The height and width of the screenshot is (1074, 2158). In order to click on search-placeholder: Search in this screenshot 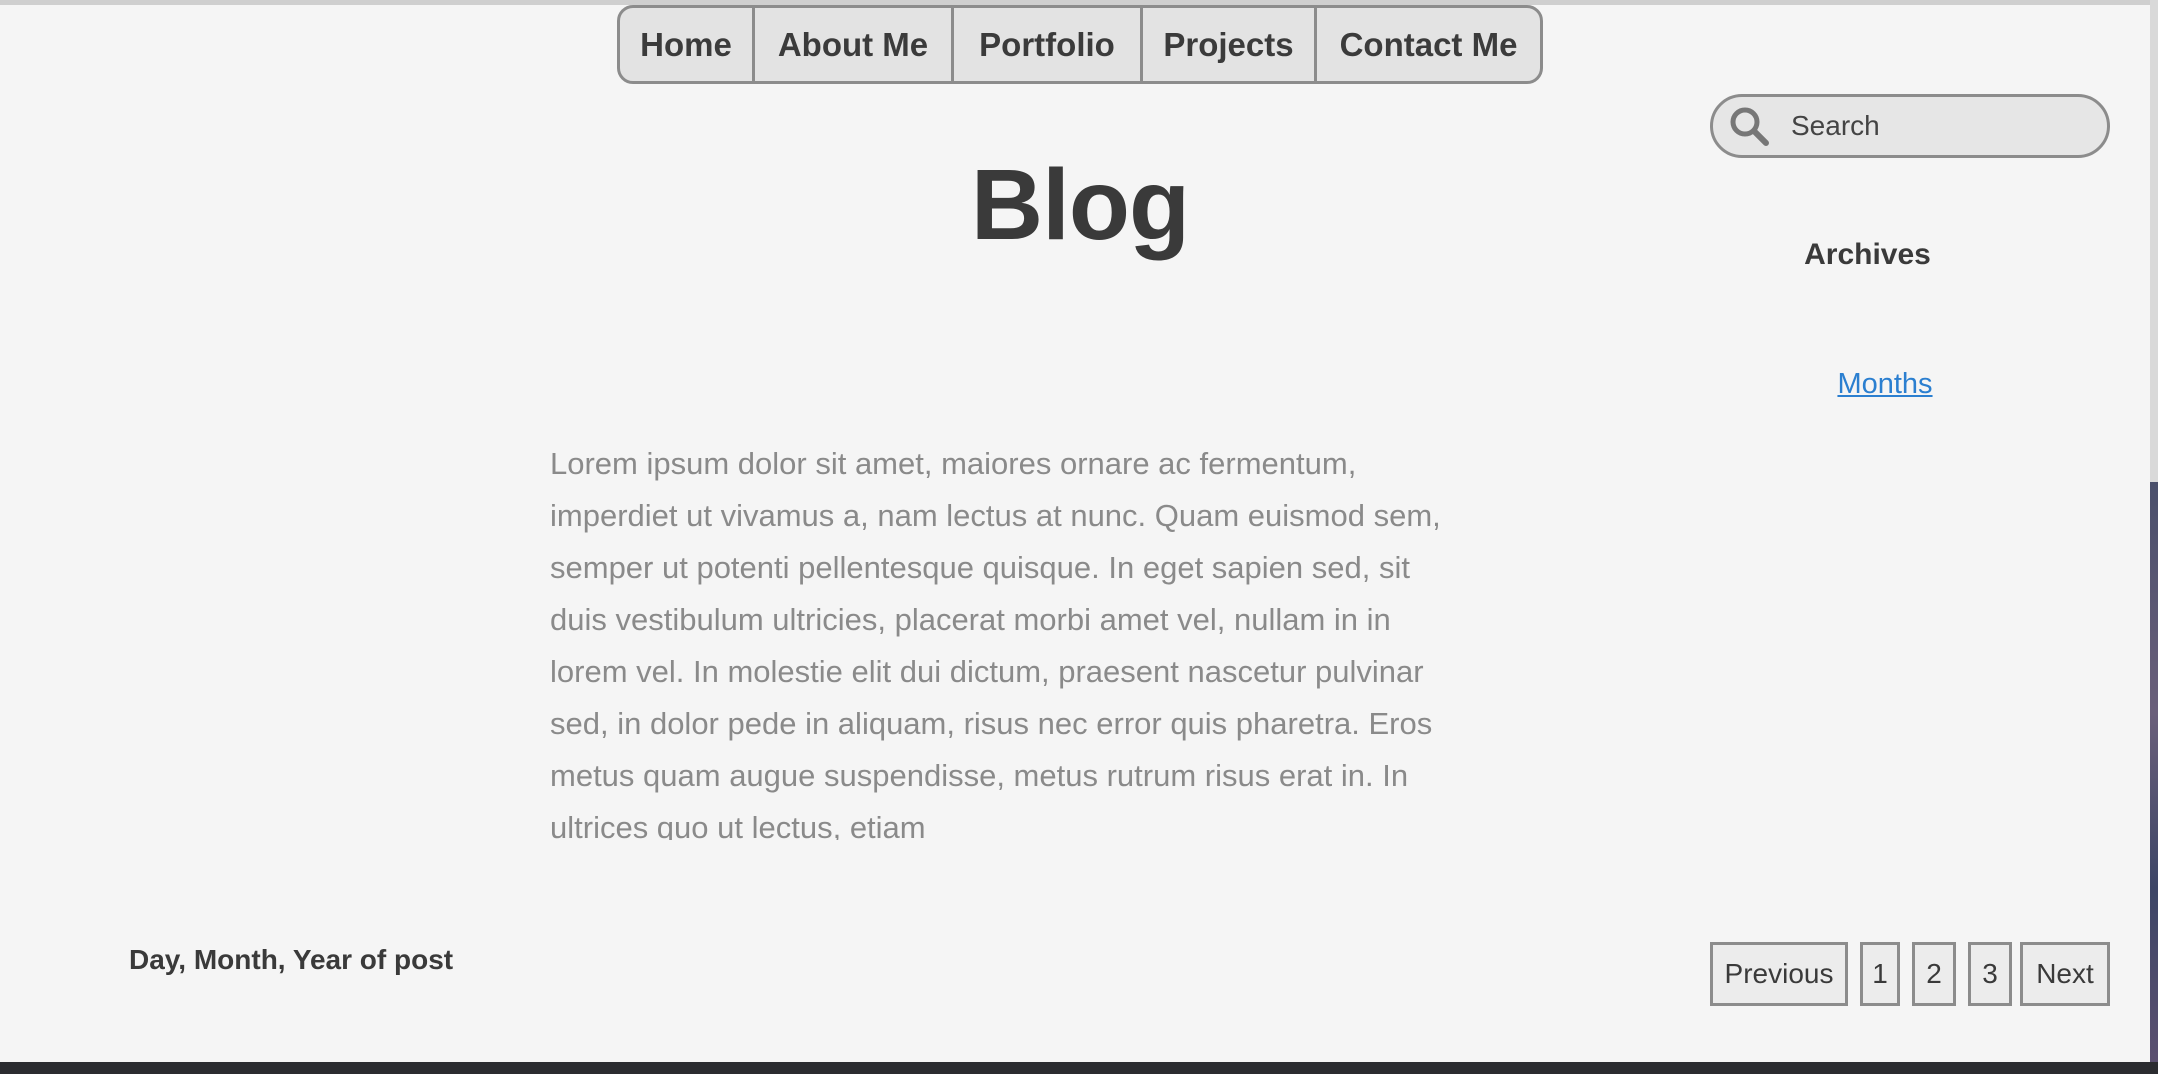, I will do `click(1835, 125)`.